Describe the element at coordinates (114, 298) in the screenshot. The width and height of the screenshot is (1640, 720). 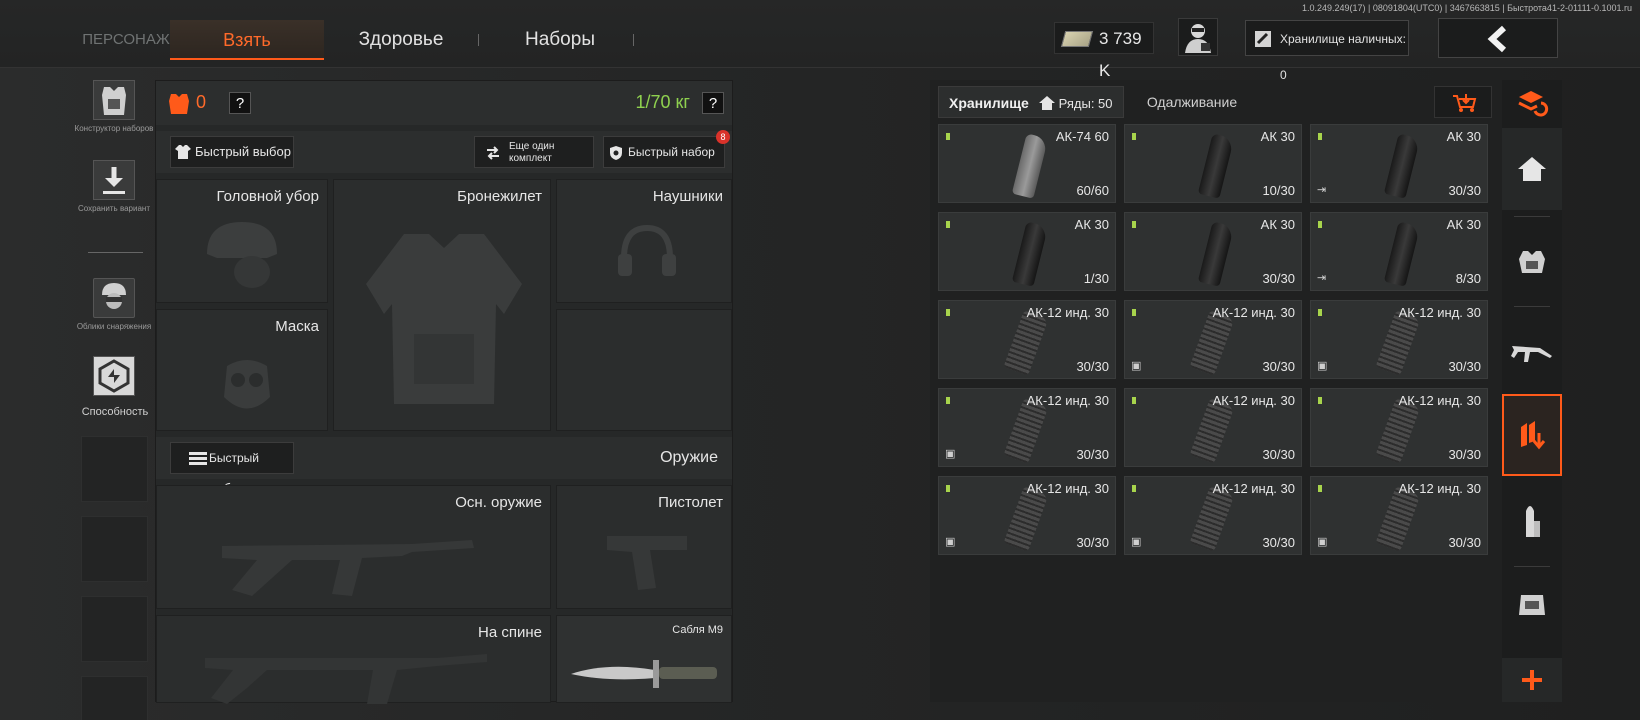
I see `gear-skins-button` at that location.